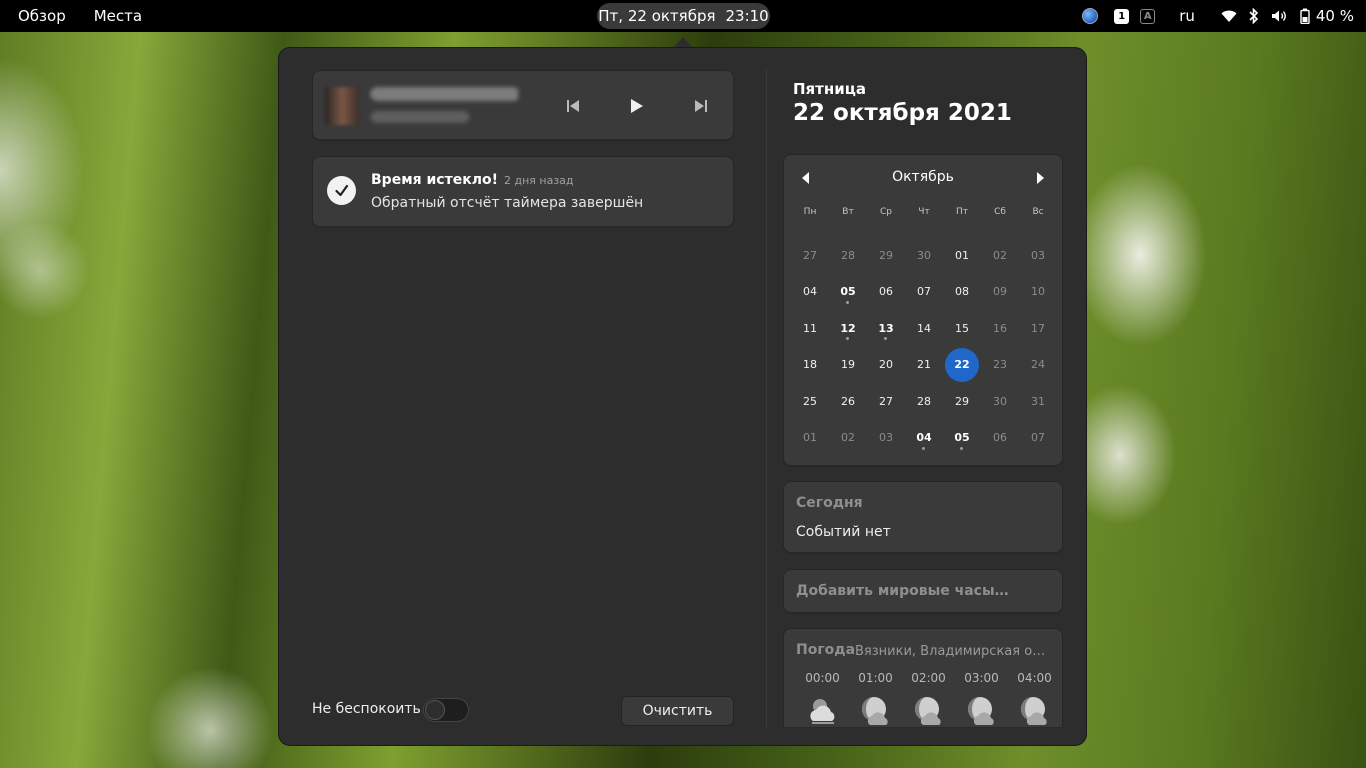 This screenshot has height=768, width=1366. I want to click on calendar-day-label: 31, so click(1038, 401).